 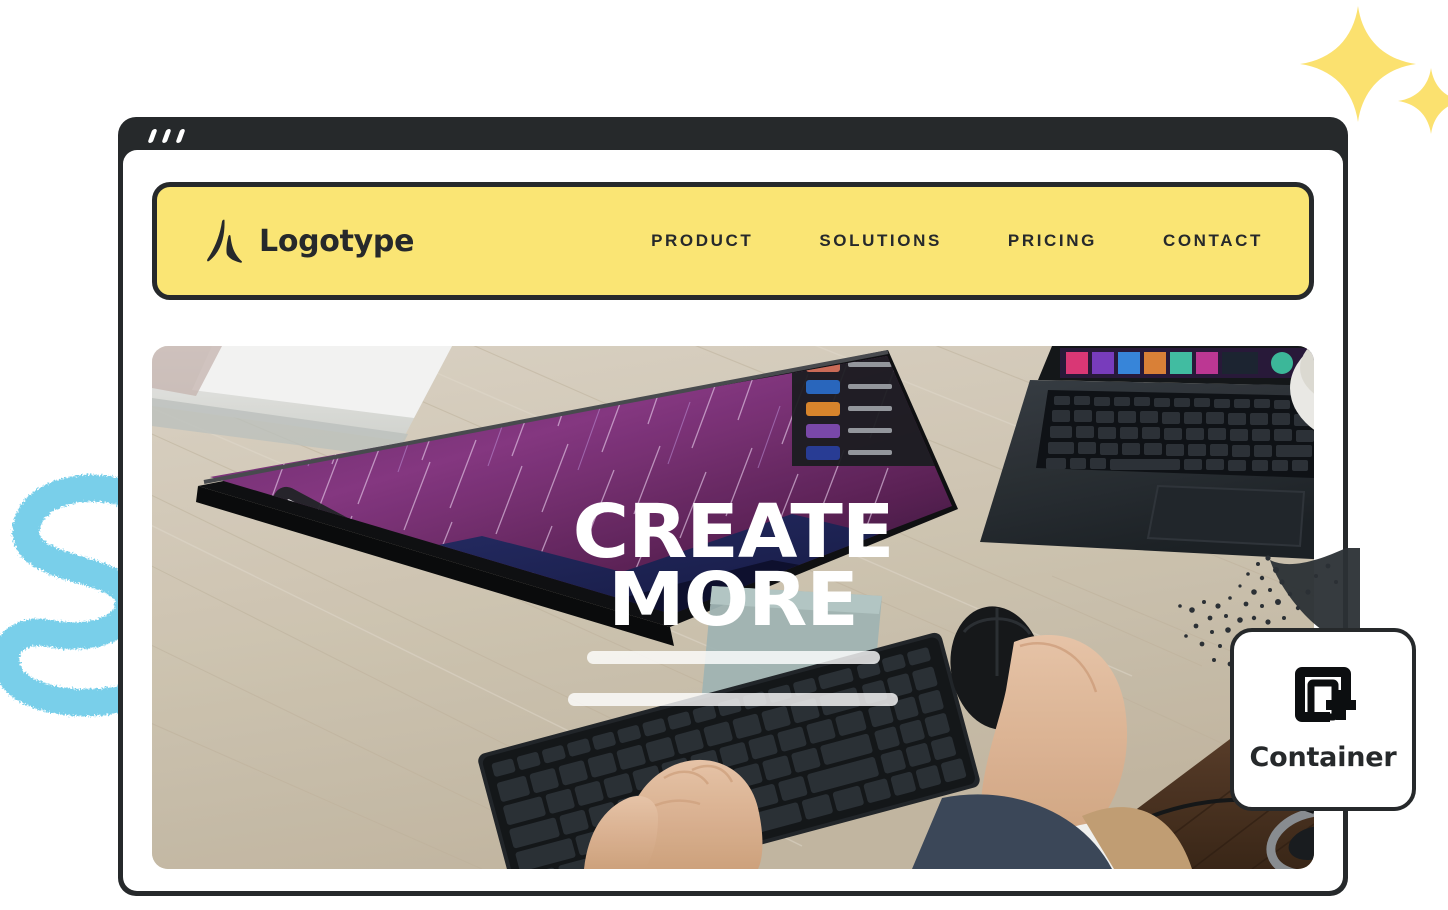 I want to click on nav-link-pricing: PRICING, so click(x=1052, y=241).